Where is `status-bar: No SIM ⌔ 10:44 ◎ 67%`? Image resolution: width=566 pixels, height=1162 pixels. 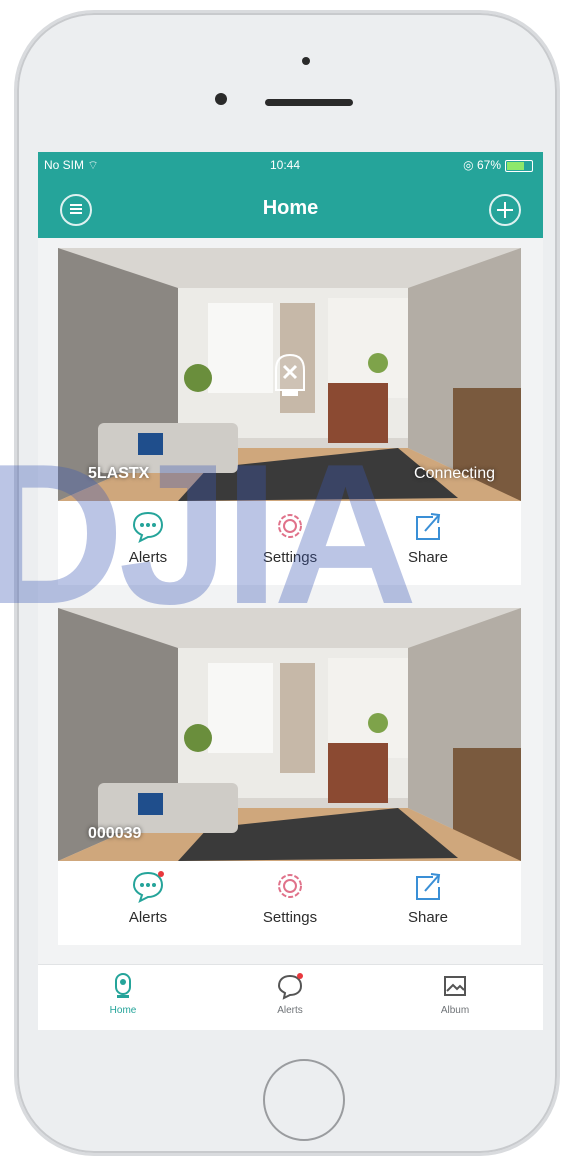
status-bar: No SIM ⌔ 10:44 ◎ 67% is located at coordinates (290, 165).